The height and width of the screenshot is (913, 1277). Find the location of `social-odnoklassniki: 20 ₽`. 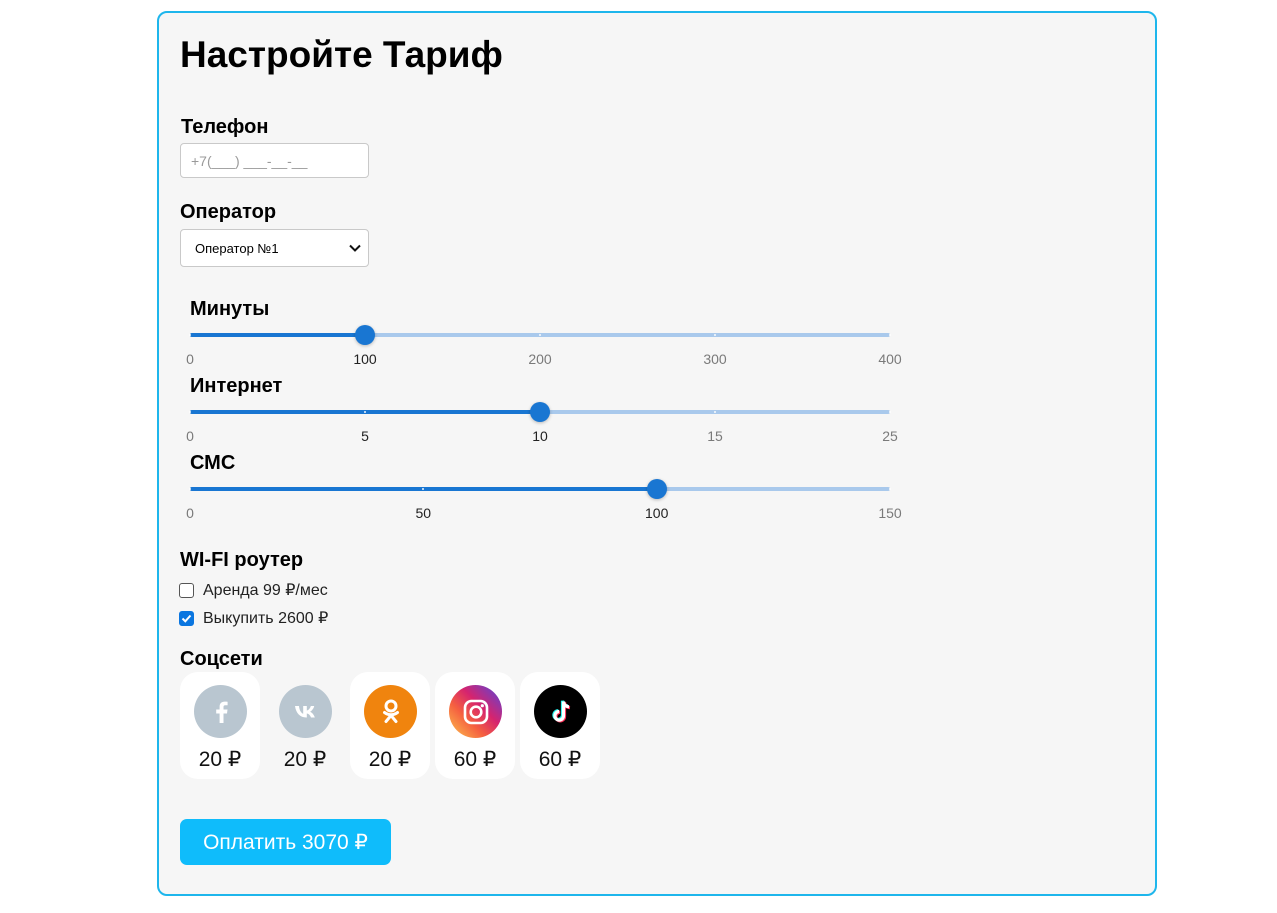

social-odnoklassniki: 20 ₽ is located at coordinates (390, 725).